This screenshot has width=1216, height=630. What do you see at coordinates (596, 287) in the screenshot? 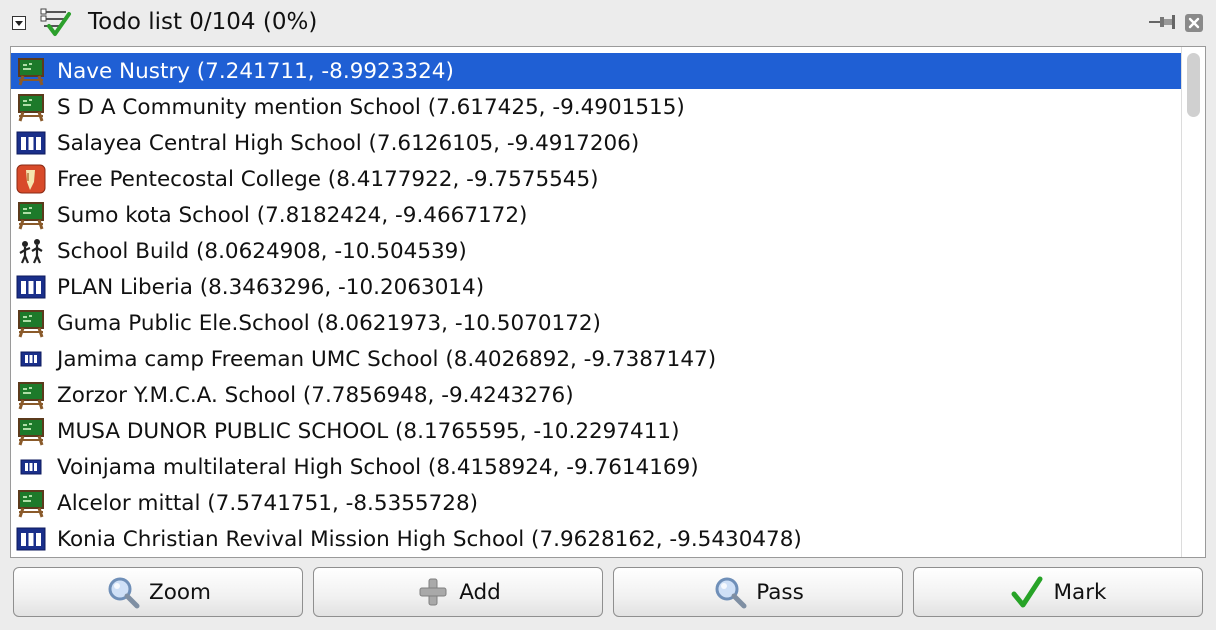
I see `list-item: PLAN Liberia (8.3463296, -10.2063014)` at bounding box center [596, 287].